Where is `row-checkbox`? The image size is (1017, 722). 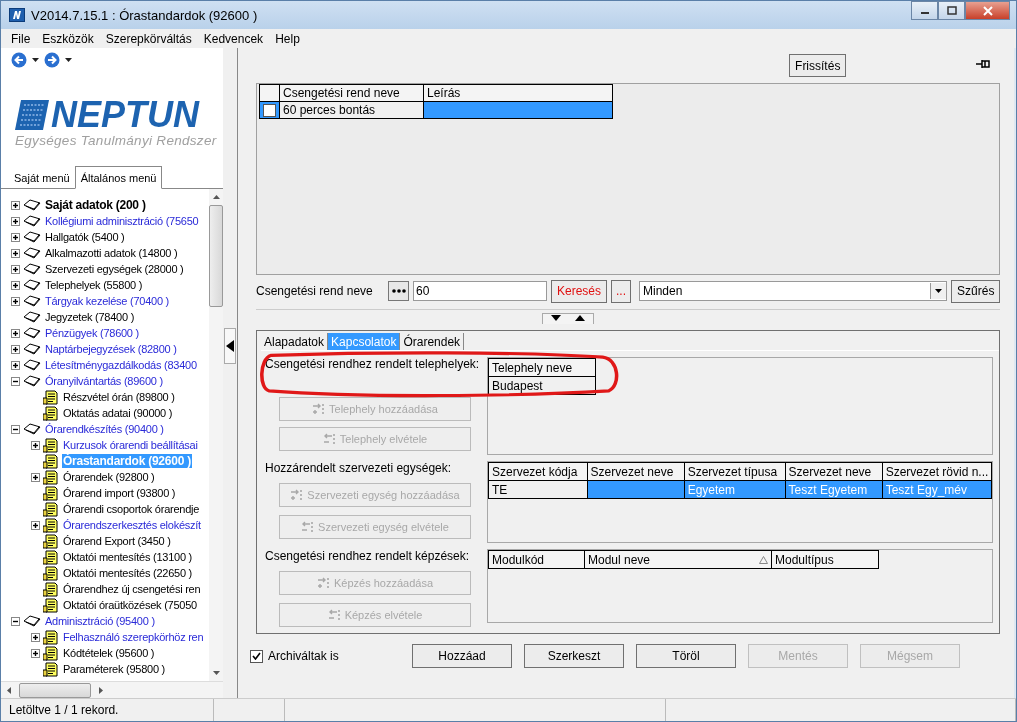 row-checkbox is located at coordinates (269, 111).